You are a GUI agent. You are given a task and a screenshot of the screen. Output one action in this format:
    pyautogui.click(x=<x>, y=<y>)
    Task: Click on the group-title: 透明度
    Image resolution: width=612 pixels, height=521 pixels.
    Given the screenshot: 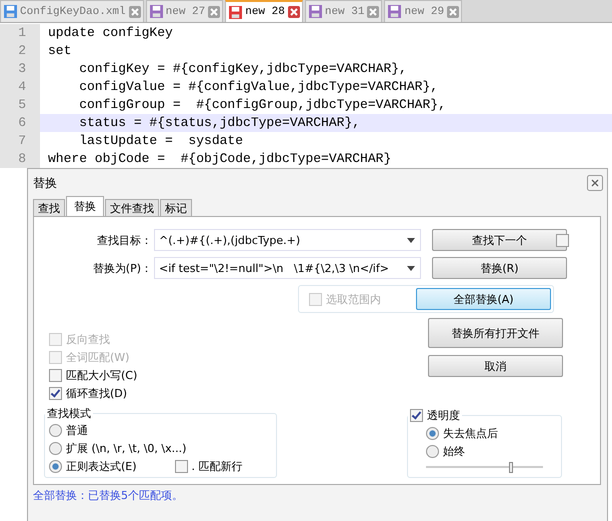 What is the action you would take?
    pyautogui.click(x=443, y=415)
    